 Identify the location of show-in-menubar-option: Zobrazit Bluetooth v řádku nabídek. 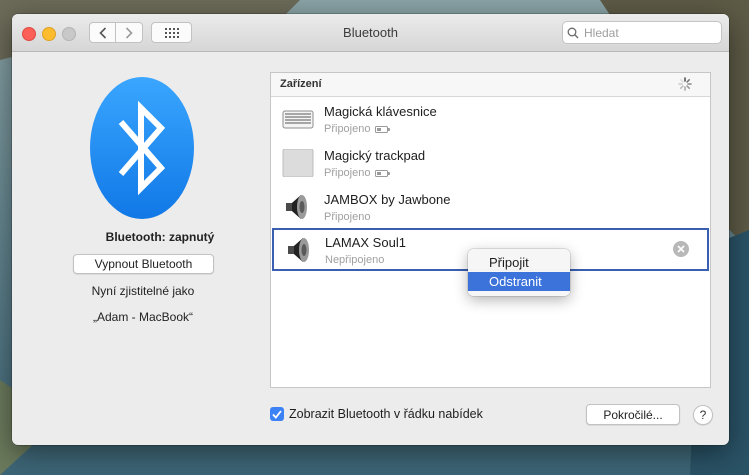
(376, 414).